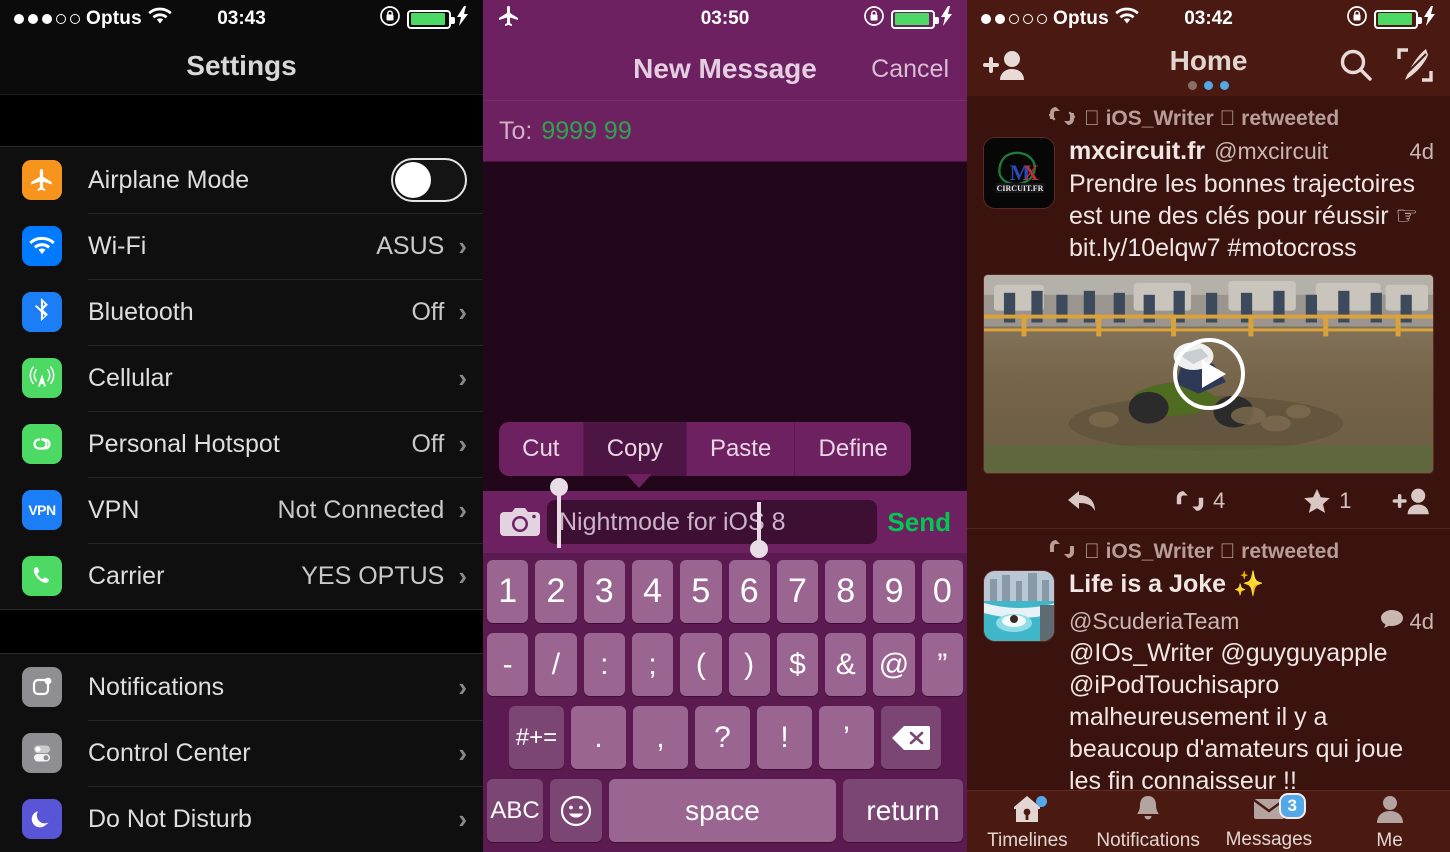 Image resolution: width=1450 pixels, height=852 pixels. I want to click on sidebar-item-control-center: Control Center ›, so click(241, 753).